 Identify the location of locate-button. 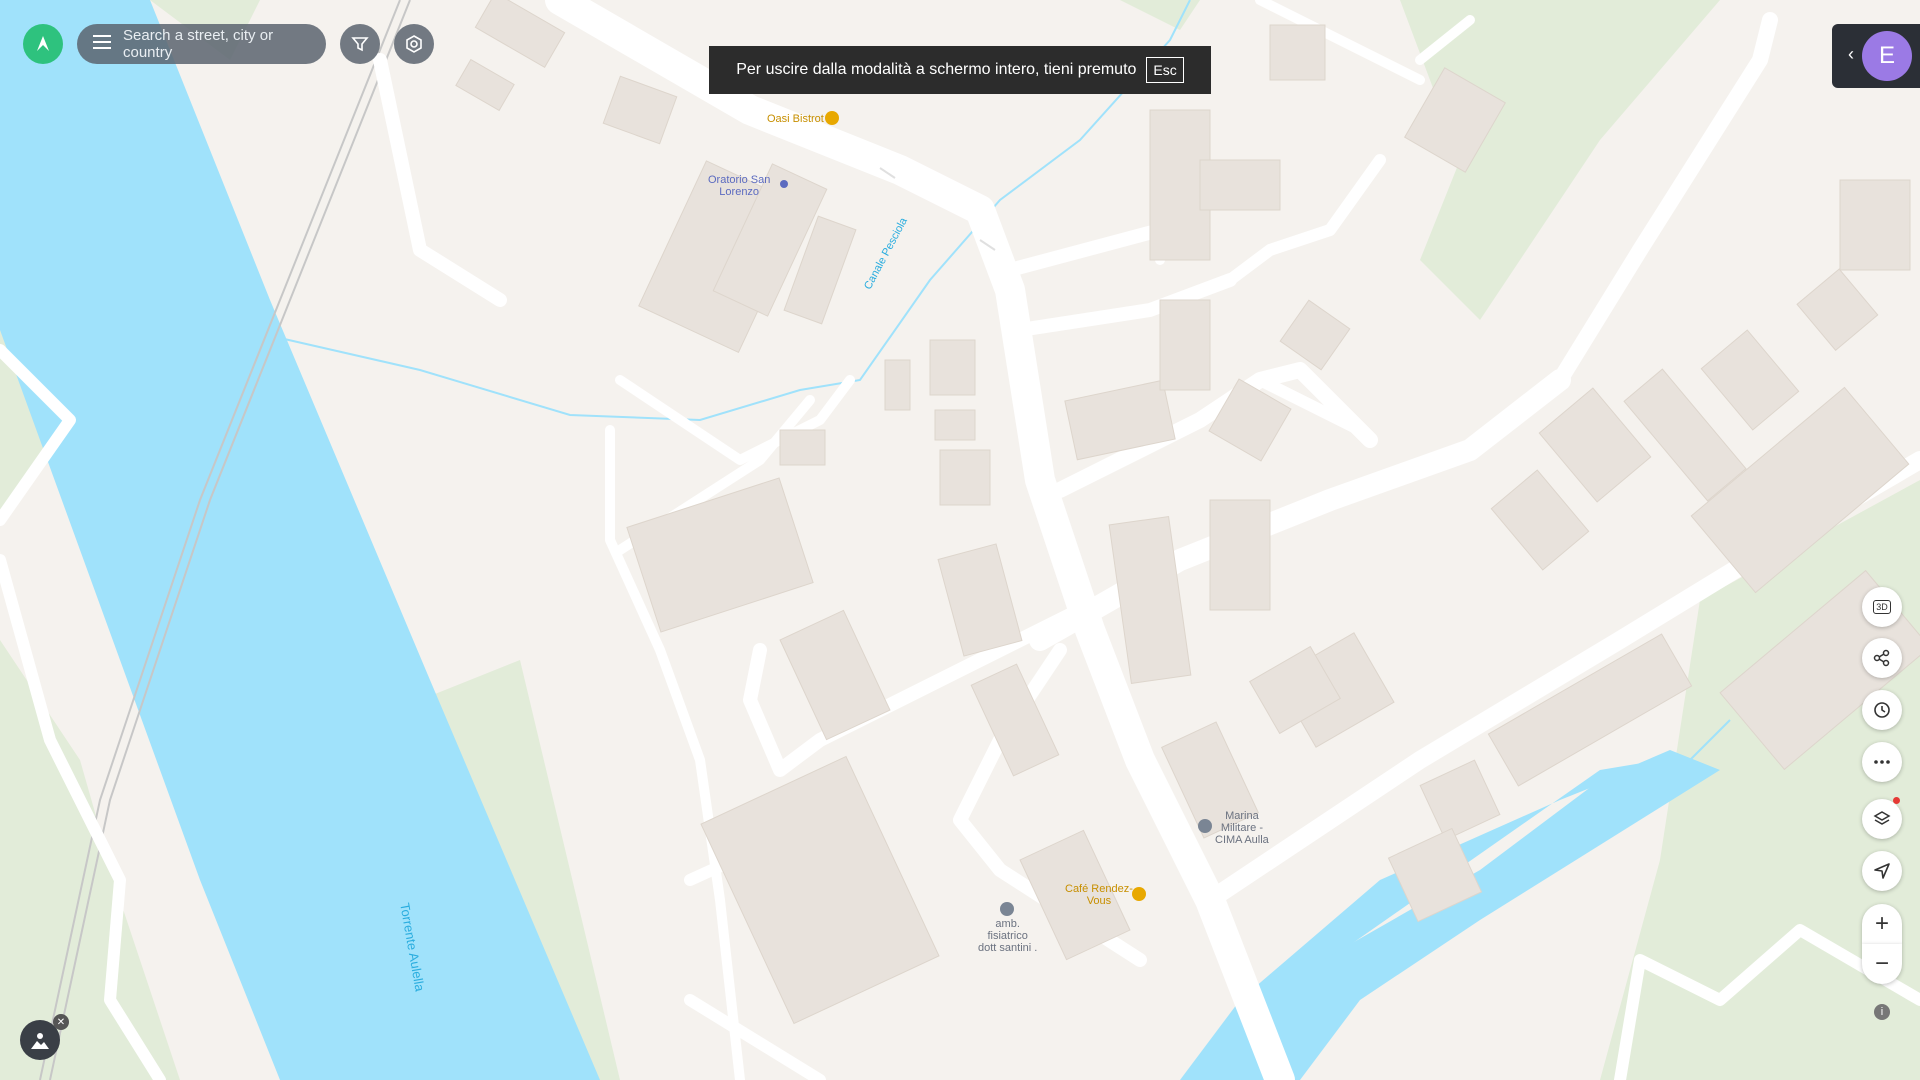
(1882, 871).